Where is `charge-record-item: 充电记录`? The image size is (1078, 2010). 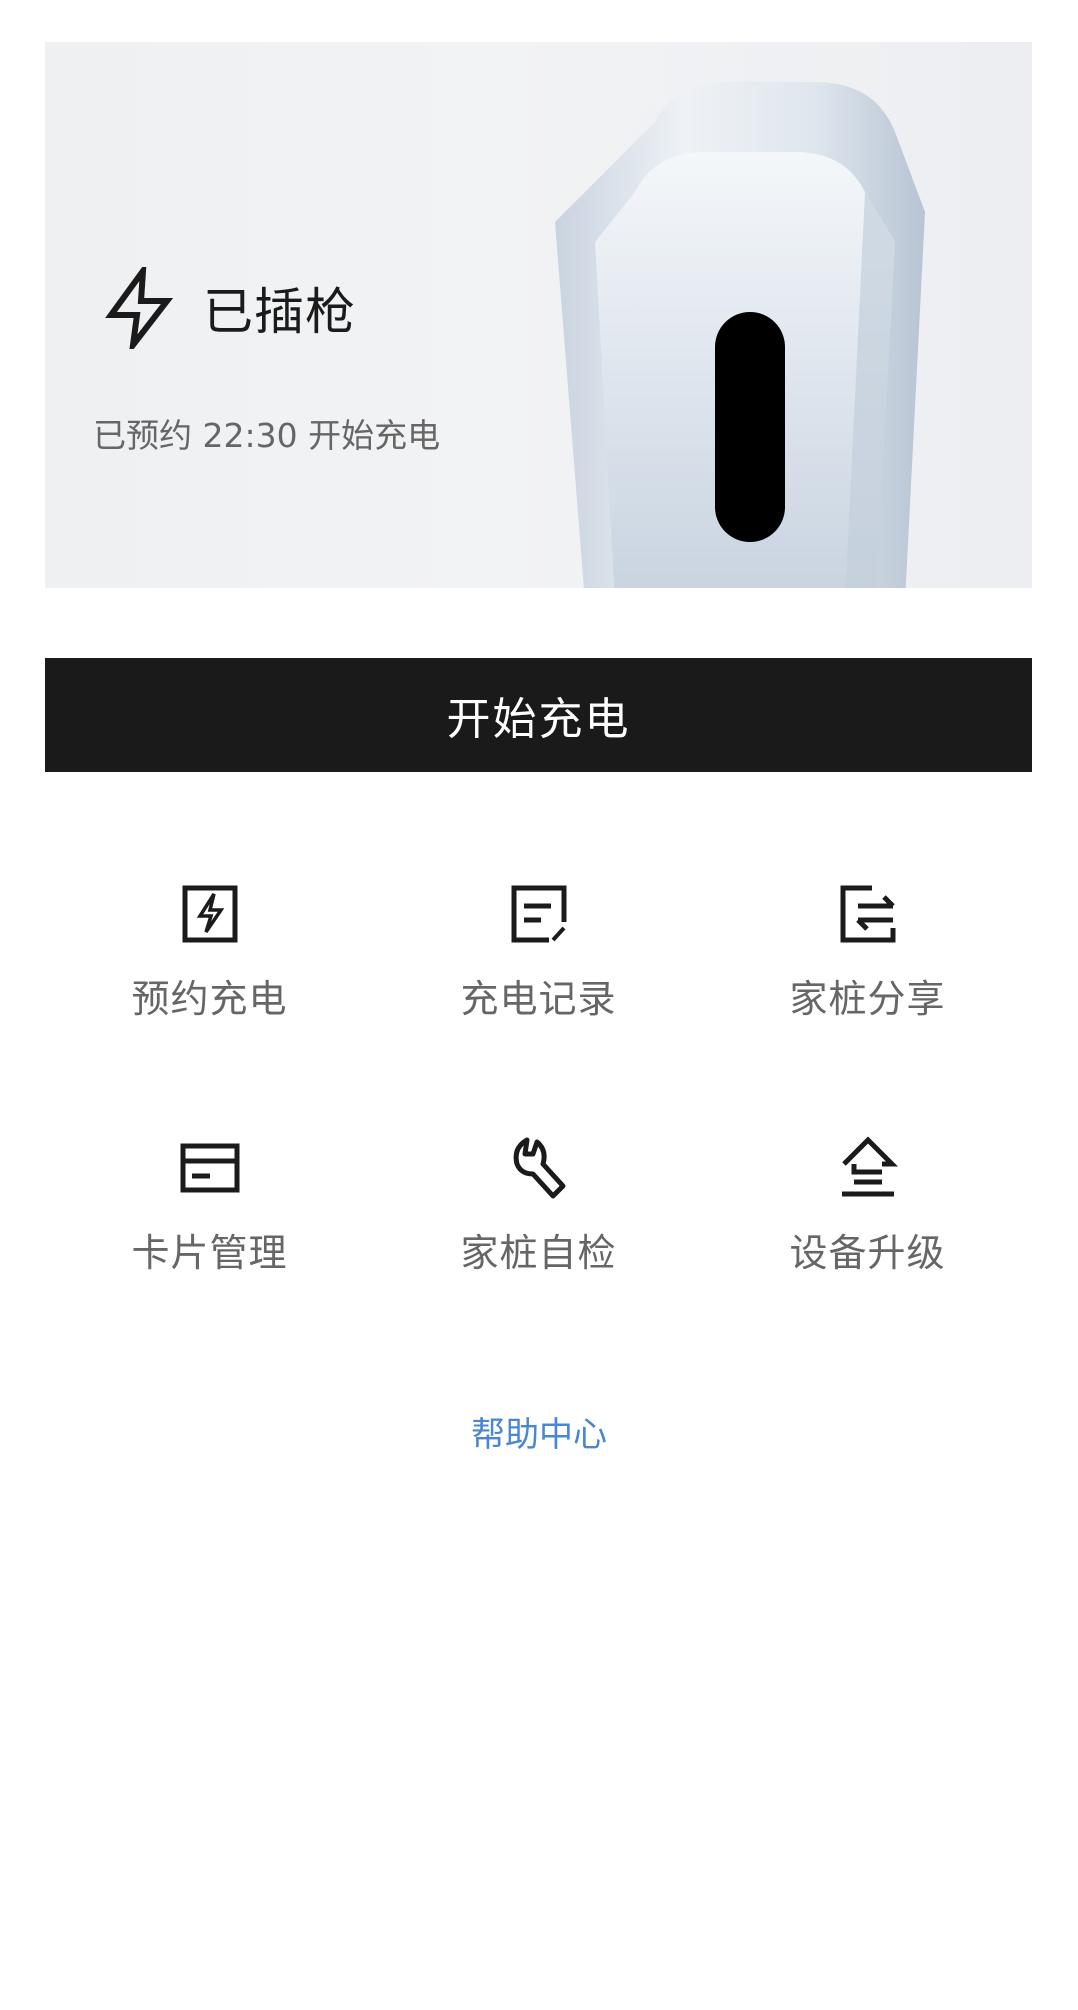 charge-record-item: 充电记录 is located at coordinates (538, 1007).